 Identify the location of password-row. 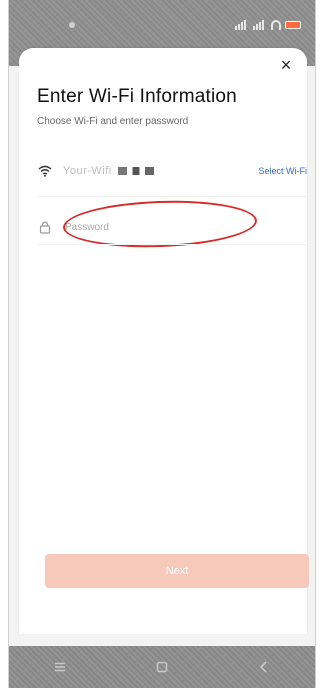
(172, 227).